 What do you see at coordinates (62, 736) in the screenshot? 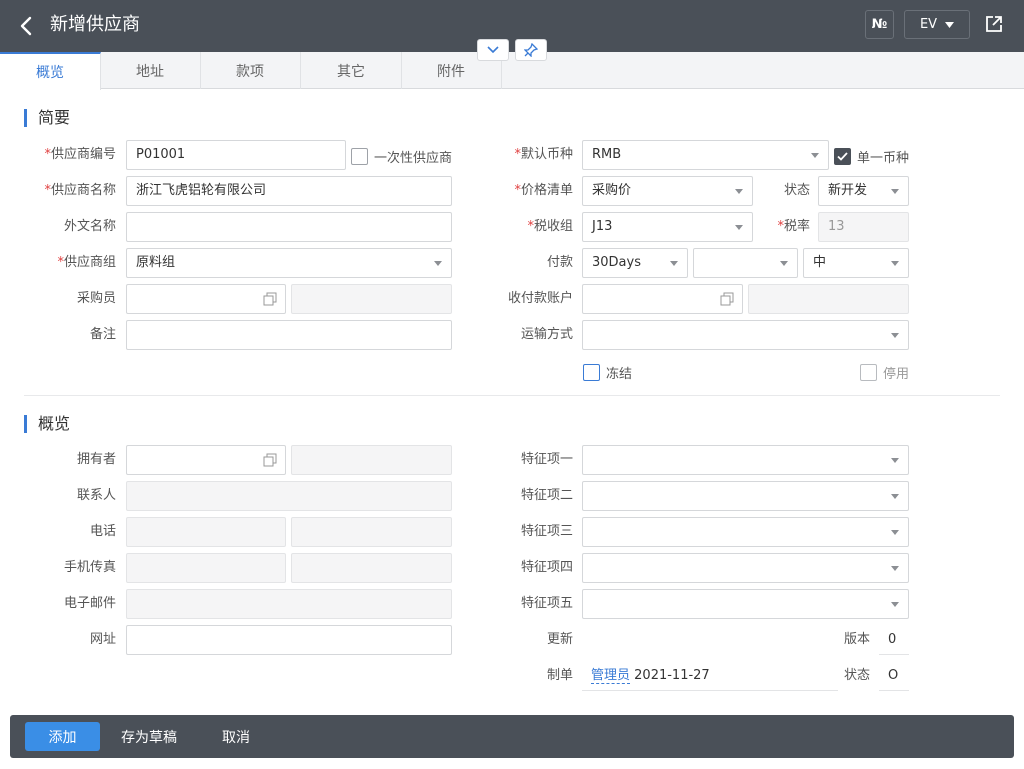
I see `add-button: 添加` at bounding box center [62, 736].